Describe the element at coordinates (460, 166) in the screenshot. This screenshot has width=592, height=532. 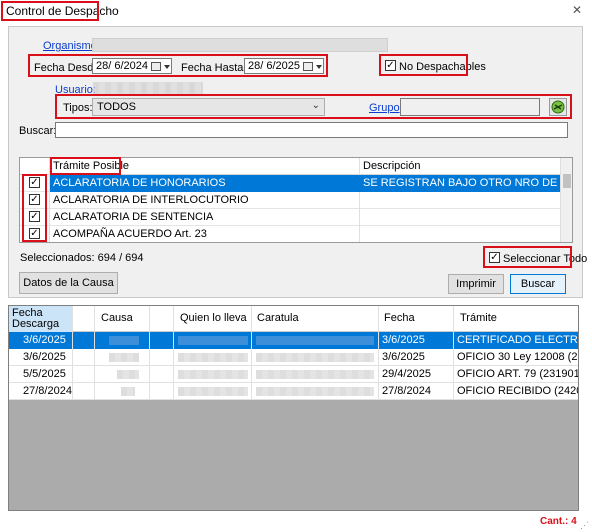
I see `descripcion-header: Descripción` at that location.